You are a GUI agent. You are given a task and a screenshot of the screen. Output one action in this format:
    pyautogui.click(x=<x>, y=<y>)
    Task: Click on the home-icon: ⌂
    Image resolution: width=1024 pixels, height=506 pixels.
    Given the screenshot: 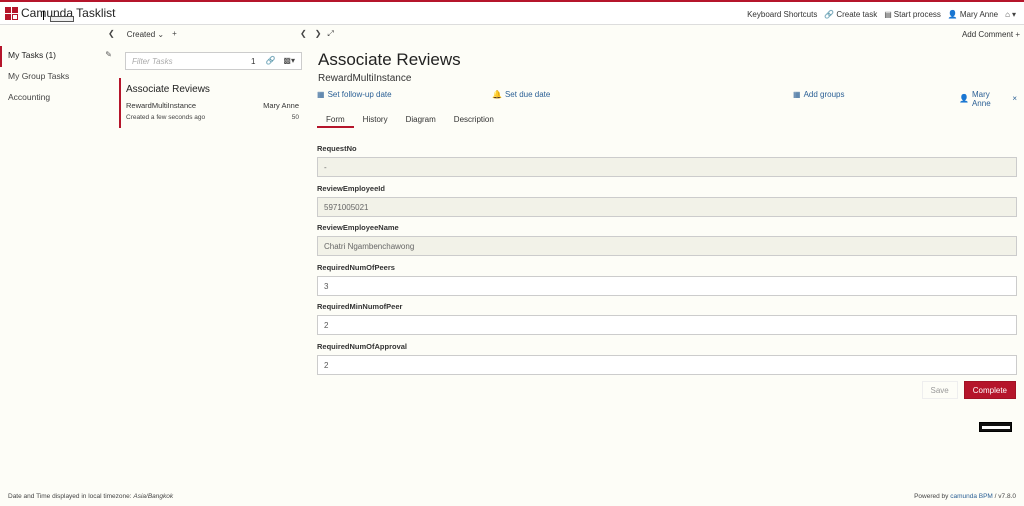 What is the action you would take?
    pyautogui.click(x=1007, y=14)
    